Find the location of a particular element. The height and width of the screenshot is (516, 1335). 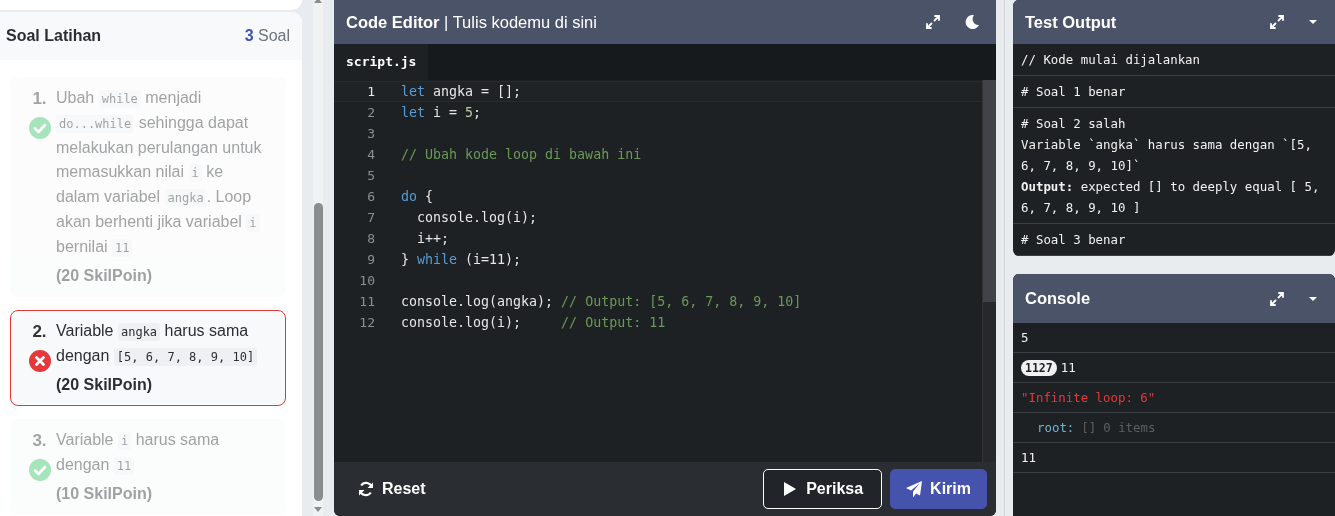

code-line: do { is located at coordinates (417, 196).